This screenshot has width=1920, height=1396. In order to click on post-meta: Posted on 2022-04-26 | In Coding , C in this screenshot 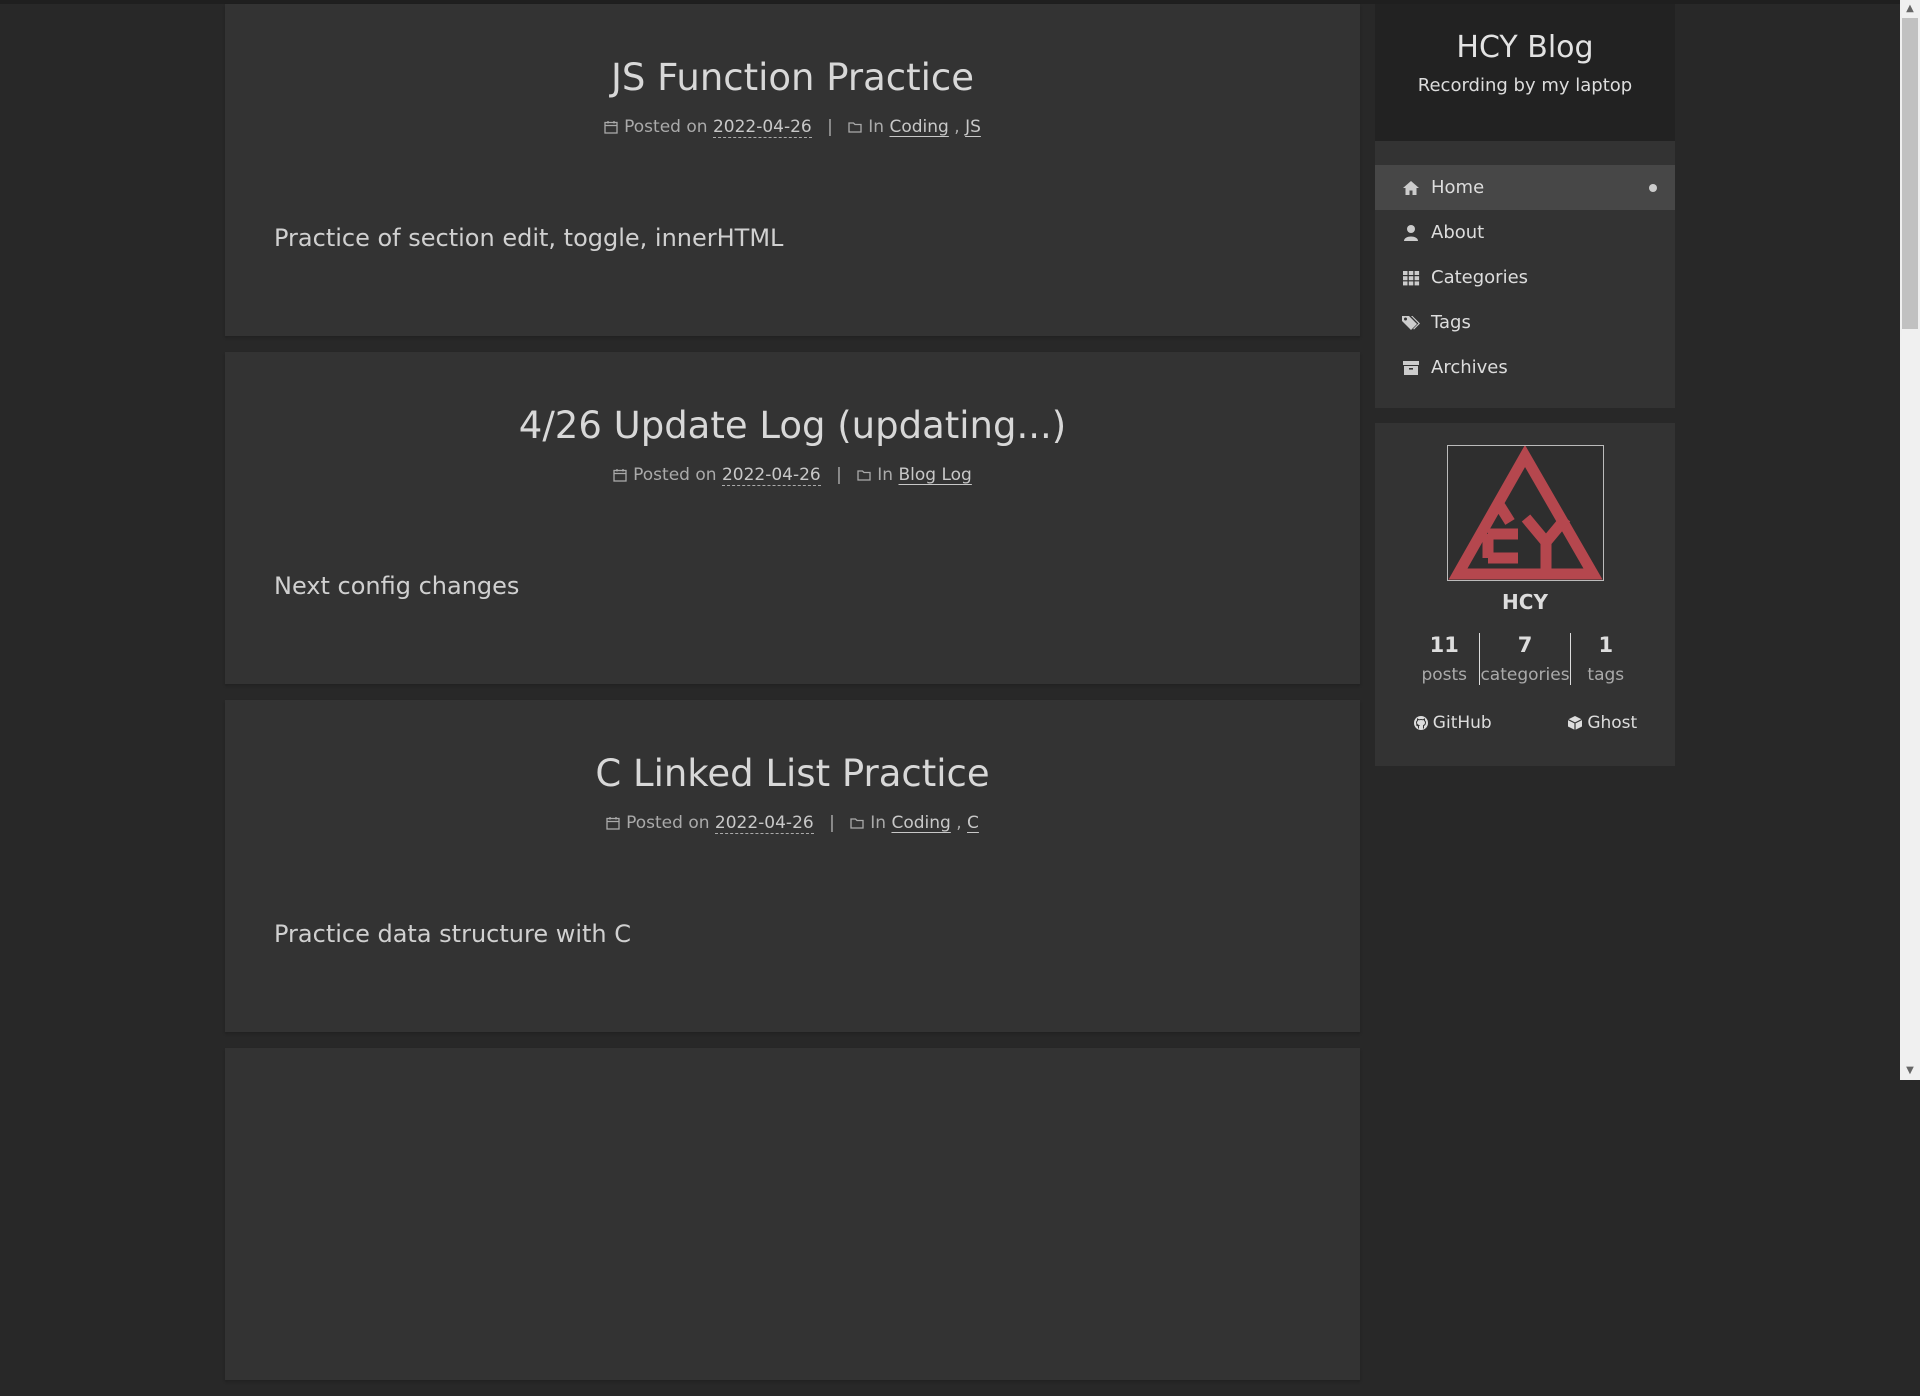, I will do `click(792, 823)`.